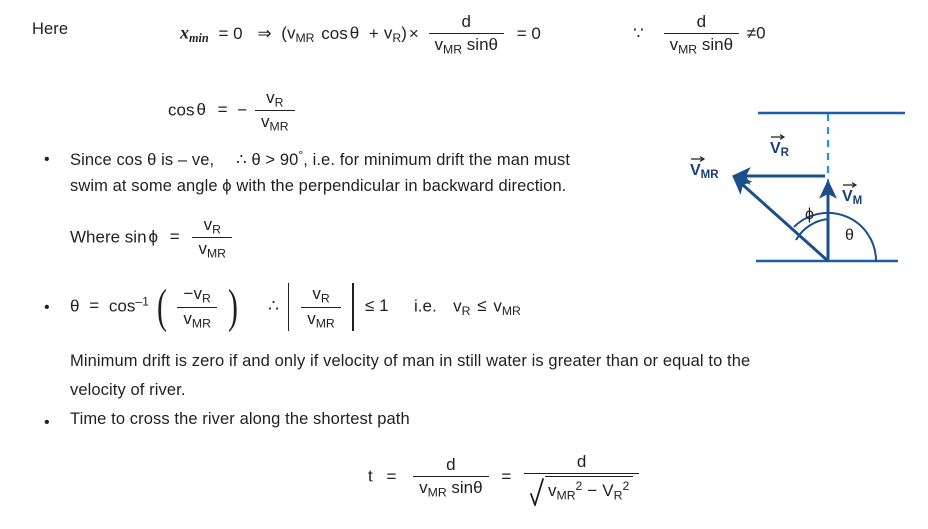 This screenshot has width=928, height=529. Describe the element at coordinates (142, 301) in the screenshot. I see `inverse-exponent: –1` at that location.